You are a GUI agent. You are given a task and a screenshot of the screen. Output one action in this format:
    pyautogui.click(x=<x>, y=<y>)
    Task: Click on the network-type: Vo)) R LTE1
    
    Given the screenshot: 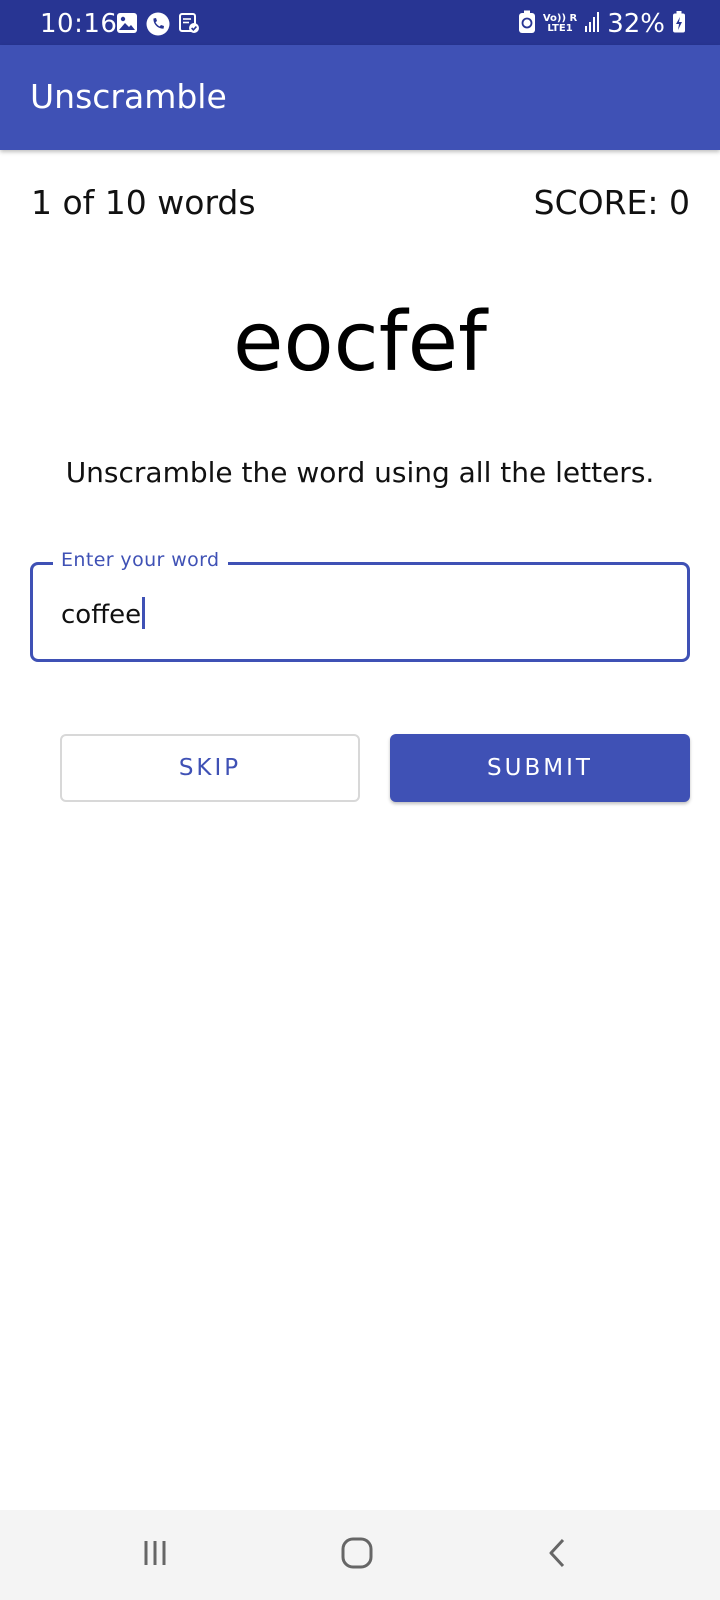 What is the action you would take?
    pyautogui.click(x=560, y=24)
    